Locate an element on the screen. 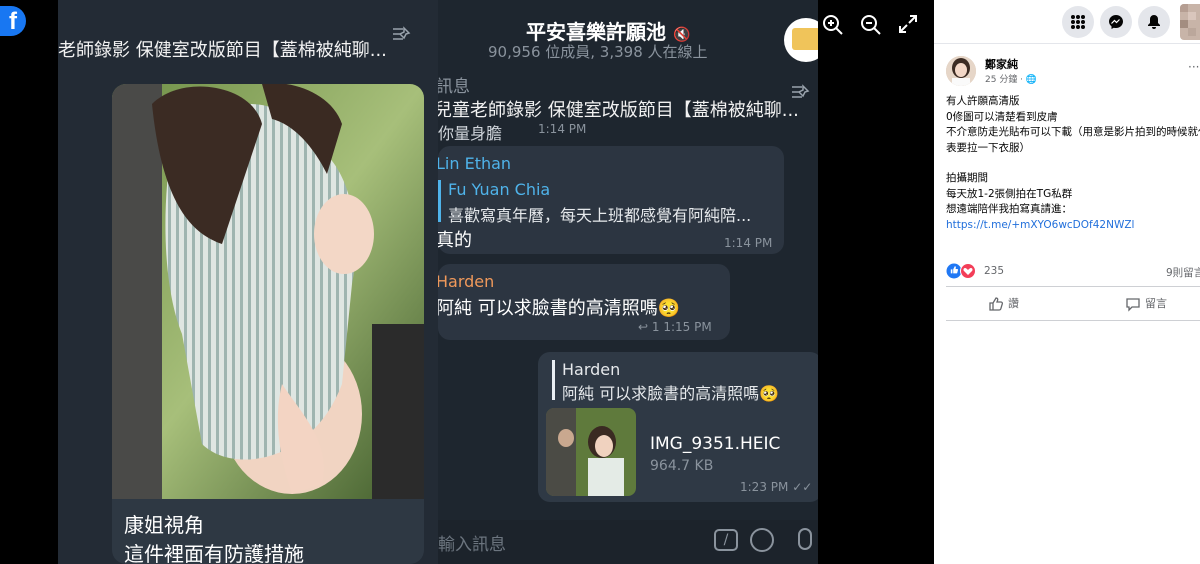 The width and height of the screenshot is (1200, 564). actions-bottom-divider is located at coordinates (1073, 320).